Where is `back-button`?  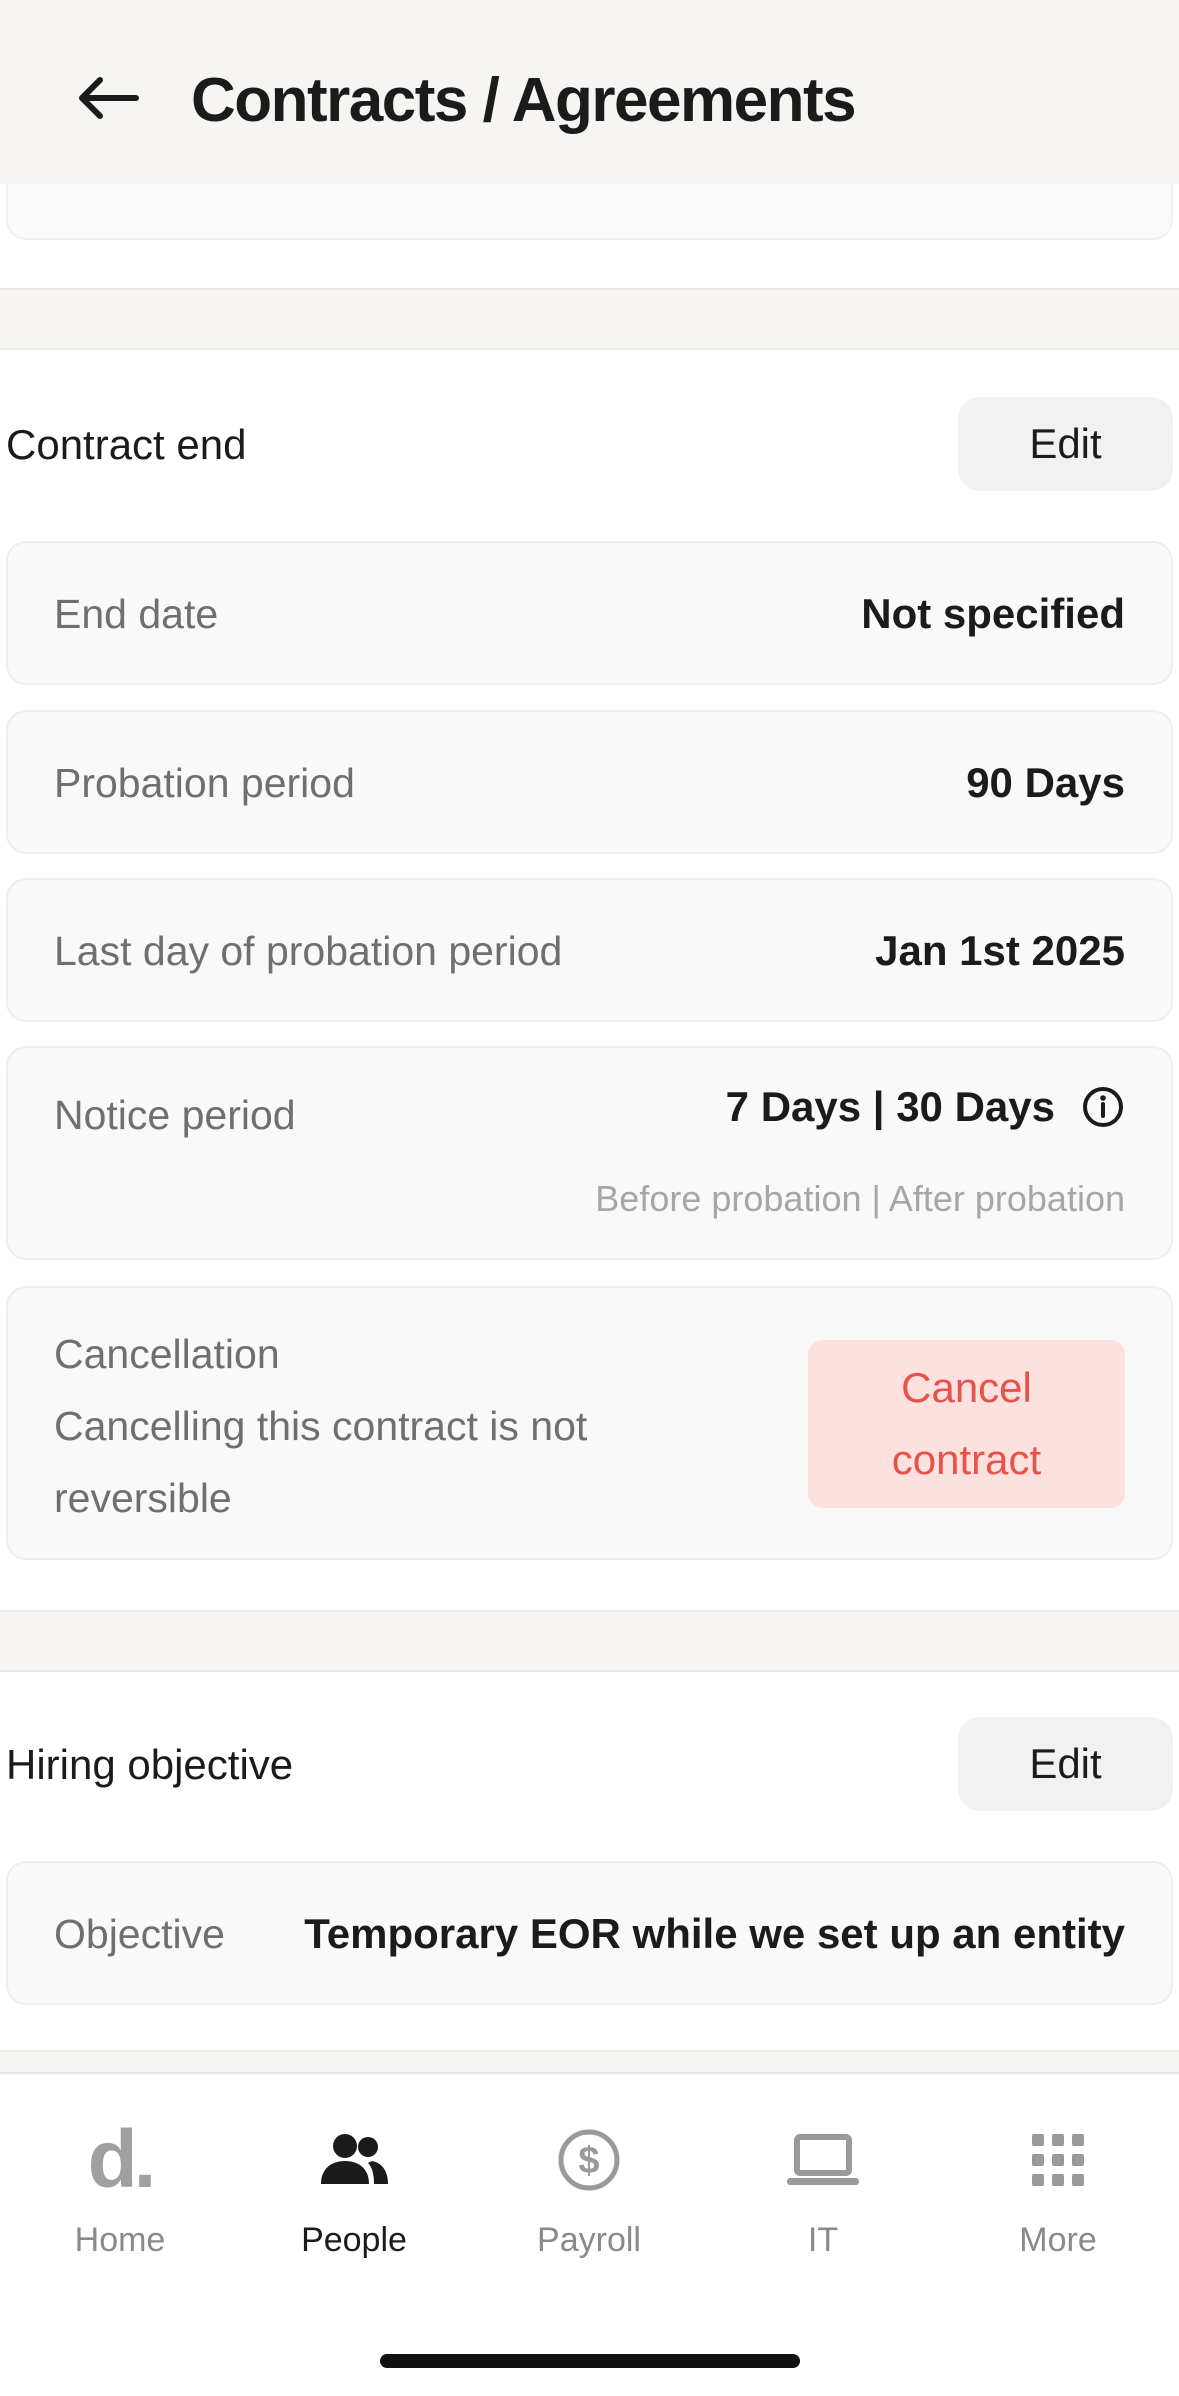
back-button is located at coordinates (108, 98).